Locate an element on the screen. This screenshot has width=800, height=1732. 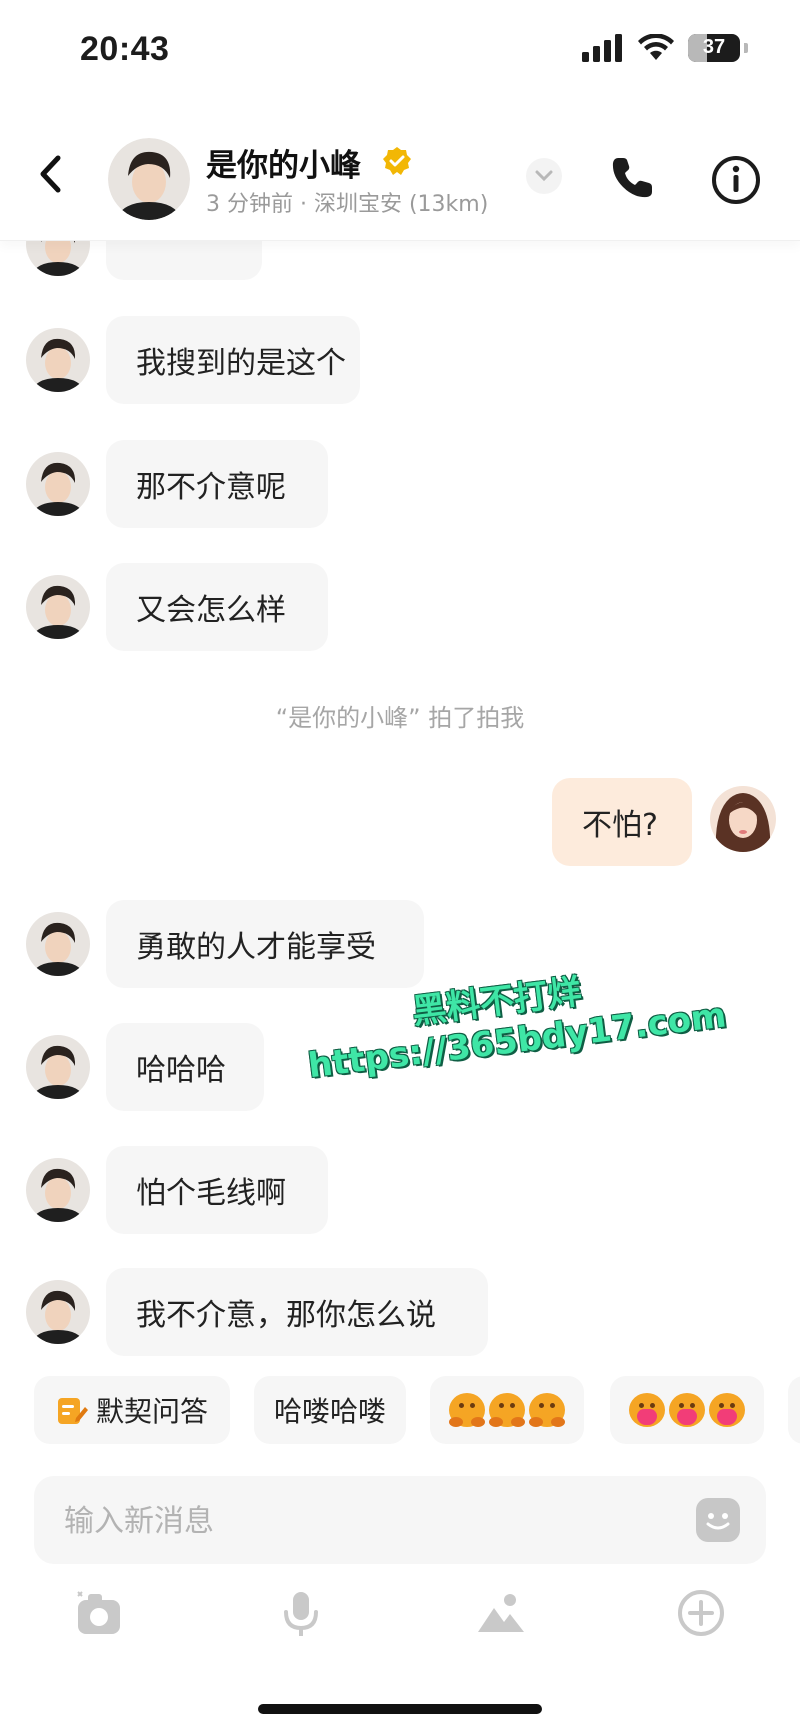
quick-reply-tacit-quiz: 默契问答 is located at coordinates (132, 1410).